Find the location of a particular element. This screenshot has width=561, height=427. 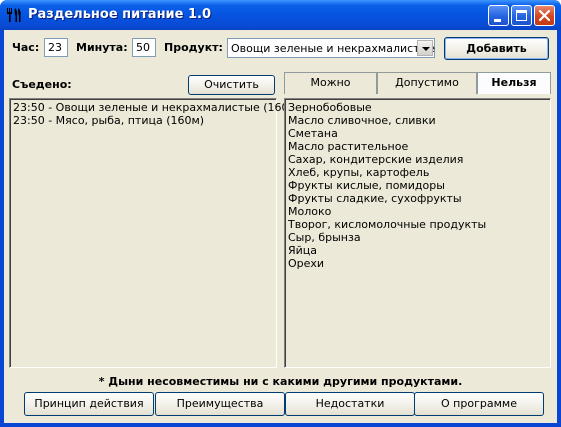

maximize-icon is located at coordinates (521, 15).